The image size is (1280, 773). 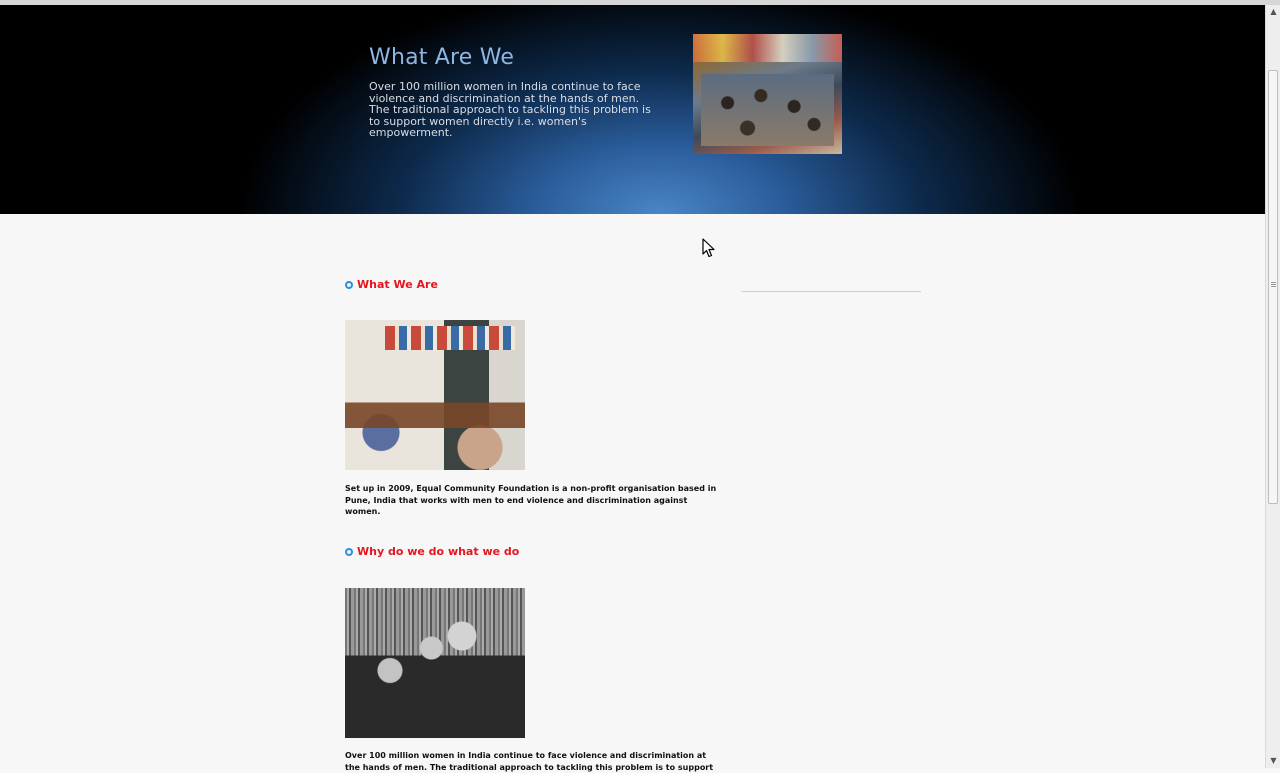 I want to click on scroll-thumb, so click(x=1273, y=287).